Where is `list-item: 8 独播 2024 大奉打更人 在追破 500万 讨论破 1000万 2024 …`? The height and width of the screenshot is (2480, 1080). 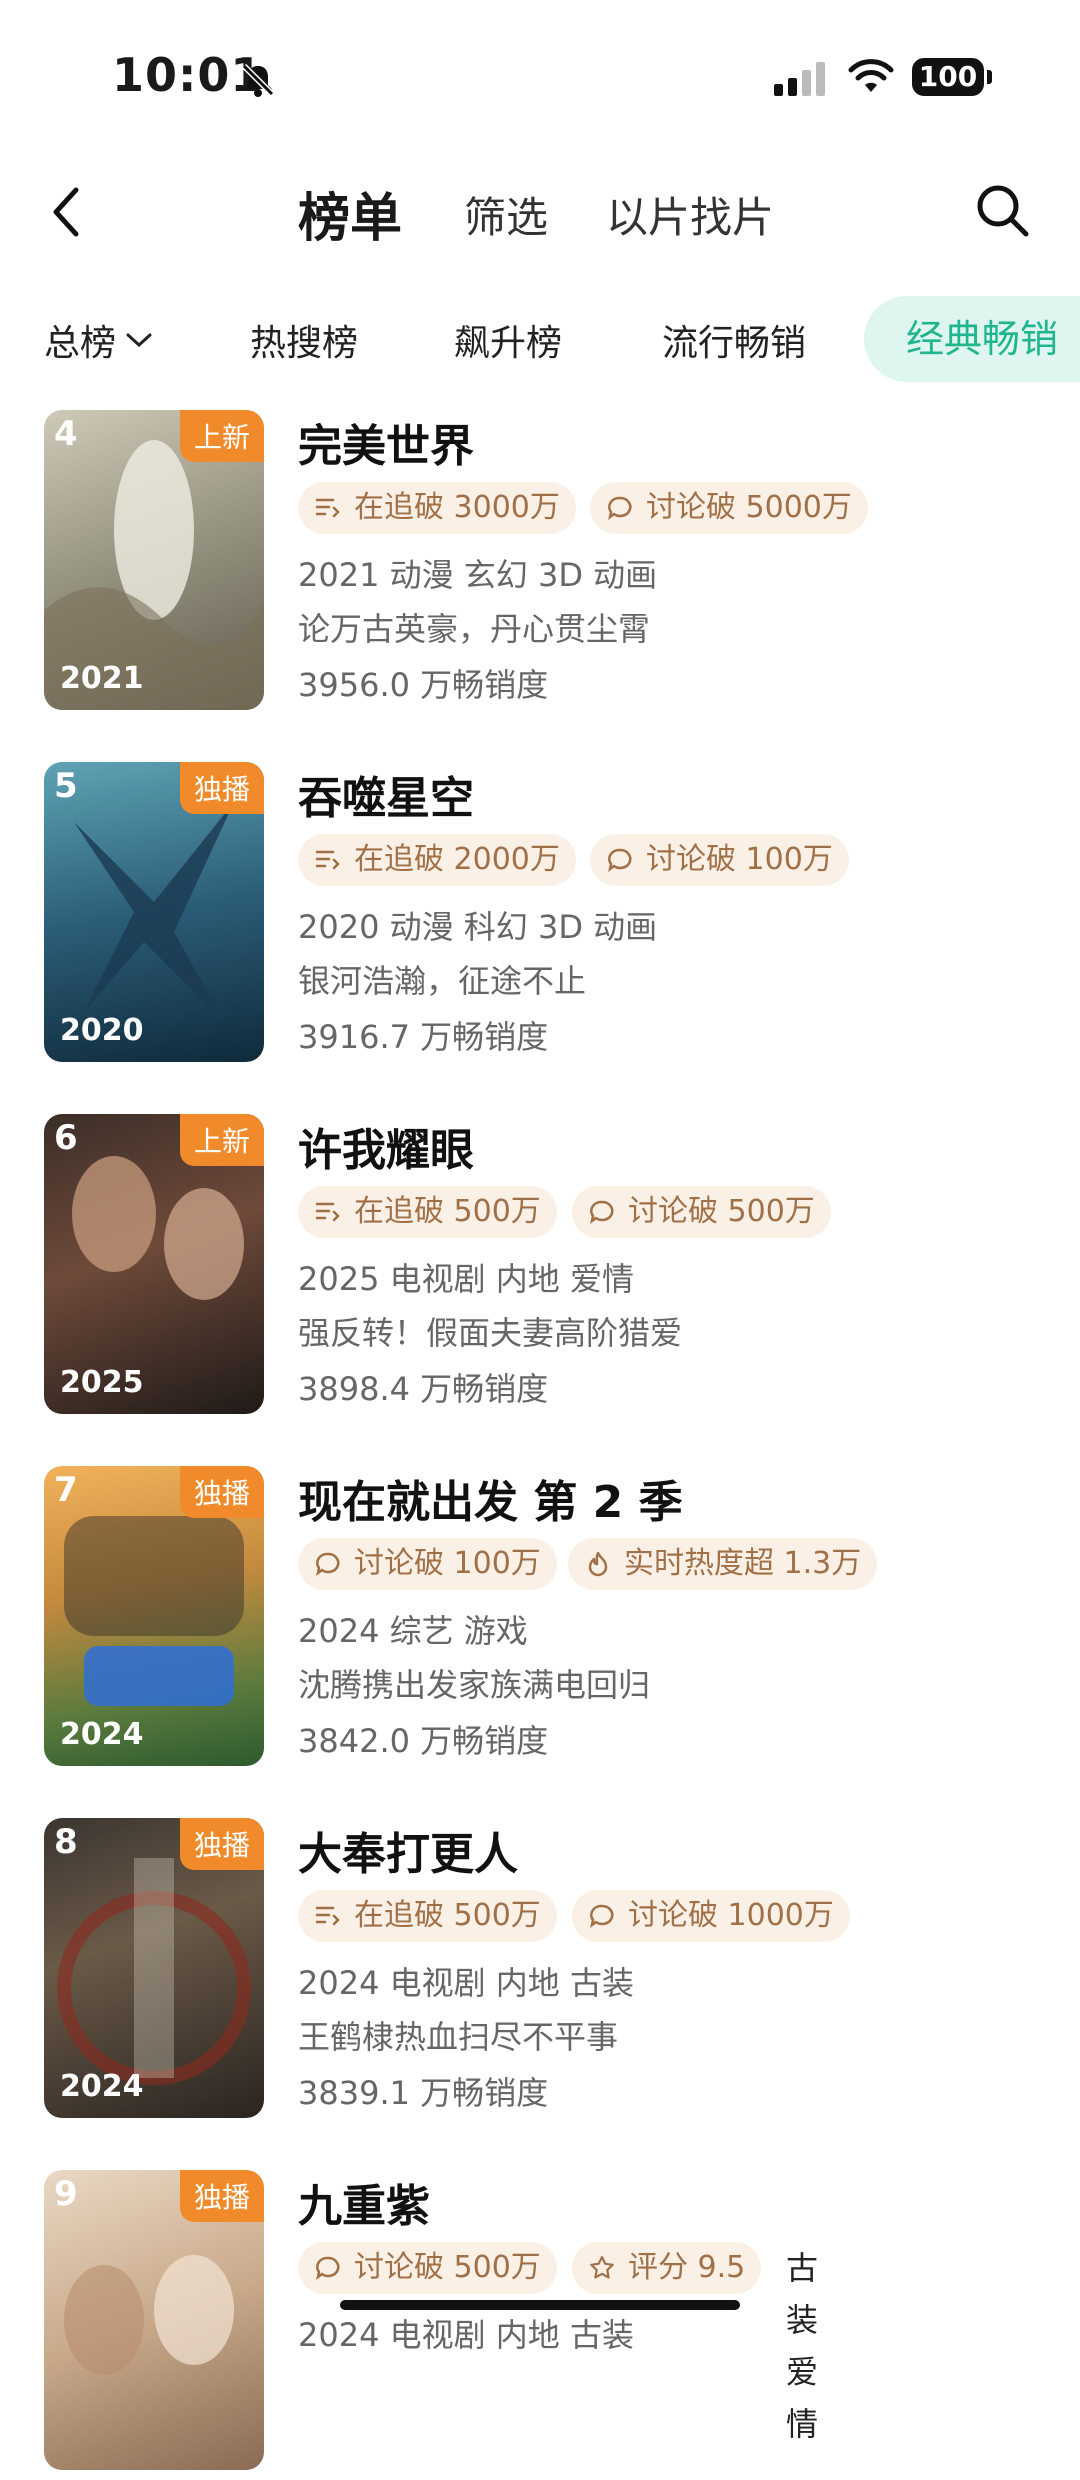
list-item: 8 独播 2024 大奉打更人 在追破 500万 讨论破 1000万 2024 … is located at coordinates (540, 1973).